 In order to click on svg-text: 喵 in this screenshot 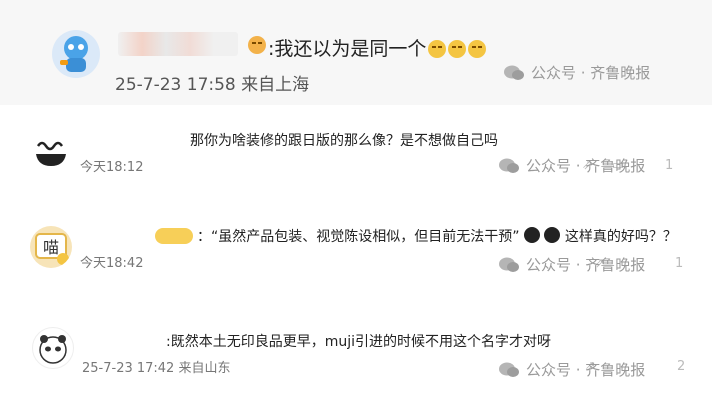, I will do `click(51, 247)`.